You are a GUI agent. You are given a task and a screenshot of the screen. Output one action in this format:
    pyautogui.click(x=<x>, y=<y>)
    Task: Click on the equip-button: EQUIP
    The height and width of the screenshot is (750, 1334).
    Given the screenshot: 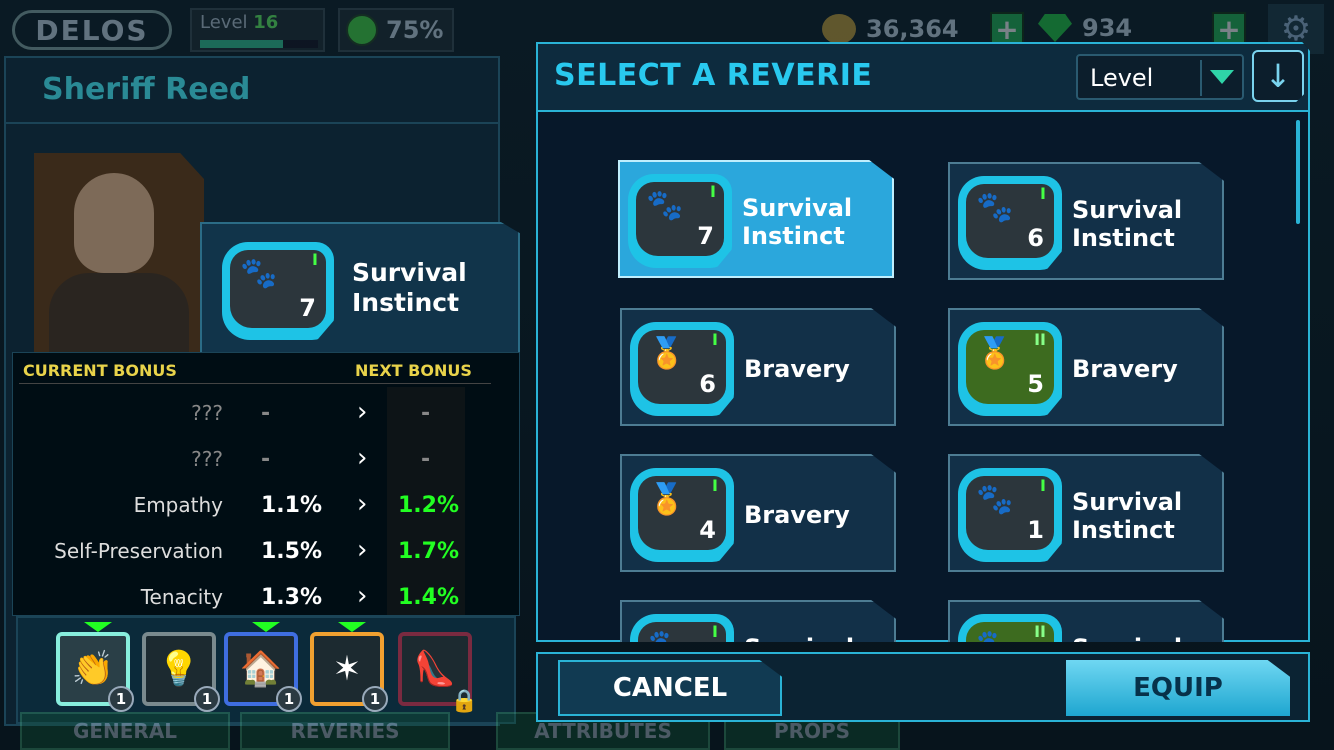 What is the action you would take?
    pyautogui.click(x=1178, y=688)
    